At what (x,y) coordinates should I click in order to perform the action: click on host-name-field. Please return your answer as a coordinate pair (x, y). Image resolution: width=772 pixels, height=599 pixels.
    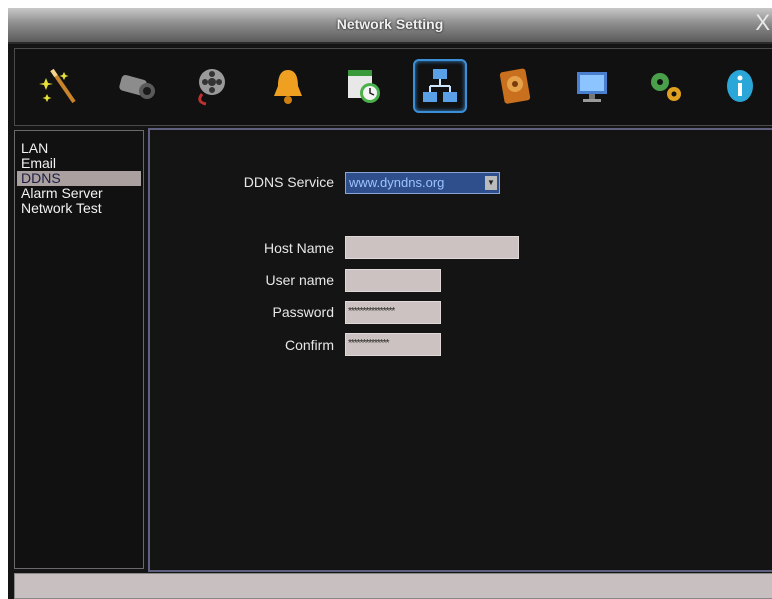
    Looking at the image, I should click on (432, 247).